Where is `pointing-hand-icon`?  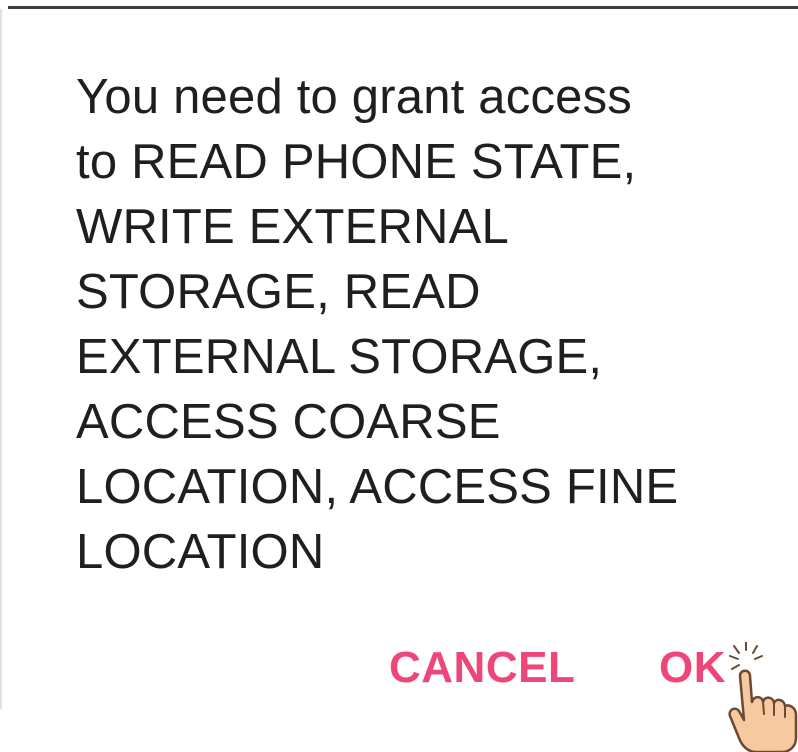
pointing-hand-icon is located at coordinates (763, 697).